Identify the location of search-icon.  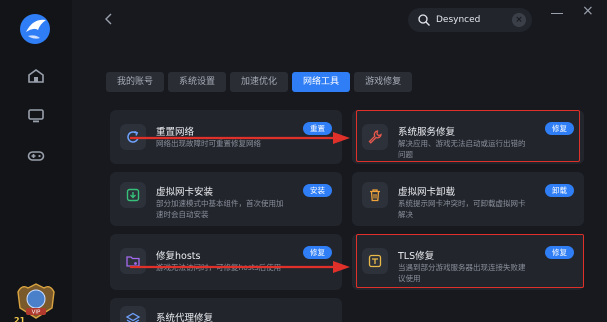
(424, 20).